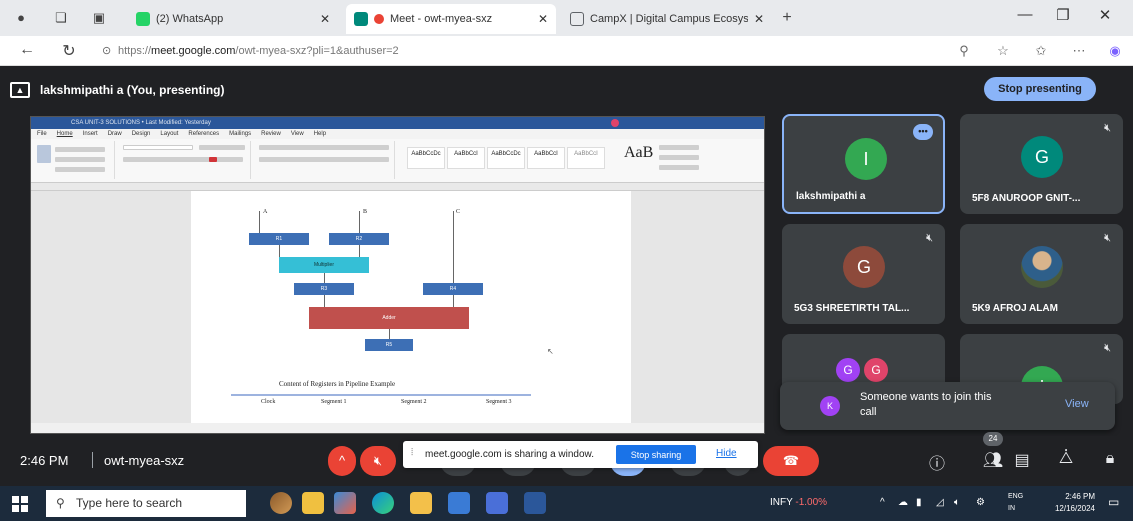  Describe the element at coordinates (1067, 503) in the screenshot. I see `system-clock: 2:46 PM 12/16/2024` at that location.